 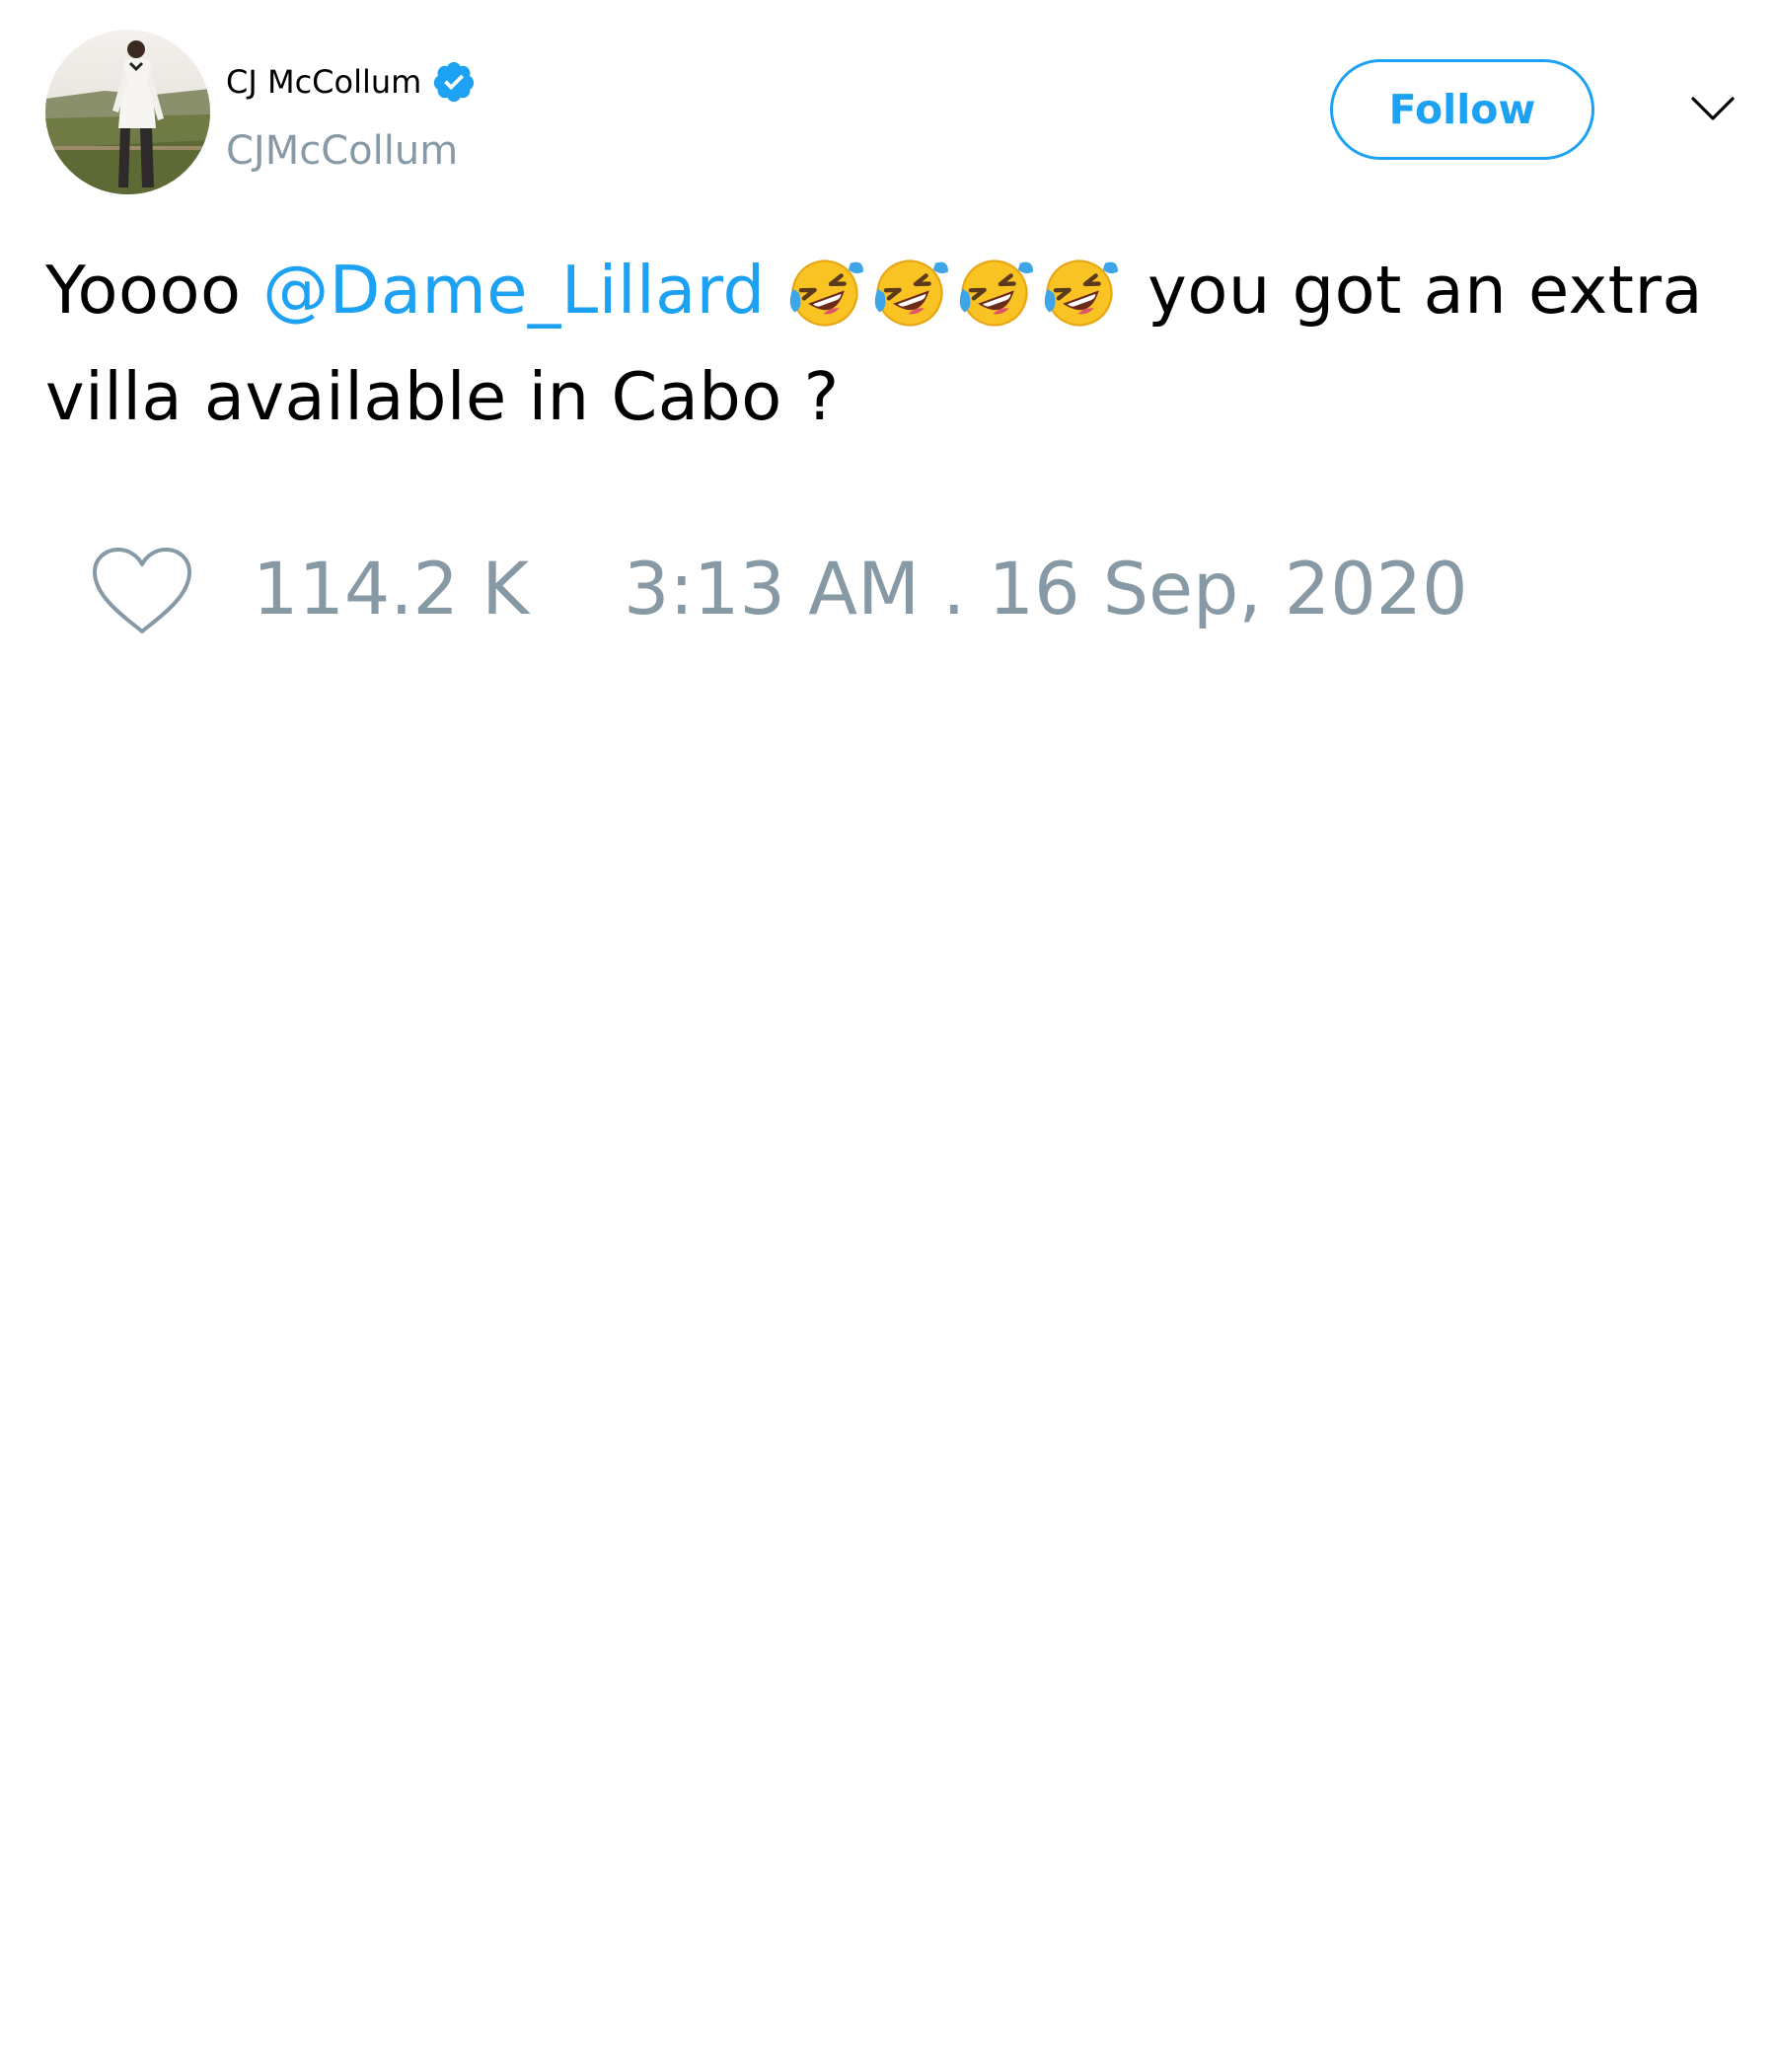 What do you see at coordinates (514, 290) in the screenshot?
I see `mention-link: @Dame_Lillard` at bounding box center [514, 290].